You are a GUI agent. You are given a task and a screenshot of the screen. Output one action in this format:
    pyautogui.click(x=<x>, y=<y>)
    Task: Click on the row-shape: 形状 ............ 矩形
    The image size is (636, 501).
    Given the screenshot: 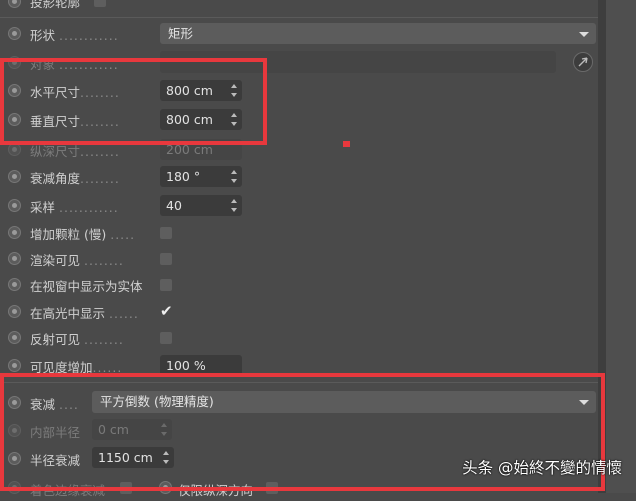 What is the action you would take?
    pyautogui.click(x=299, y=34)
    